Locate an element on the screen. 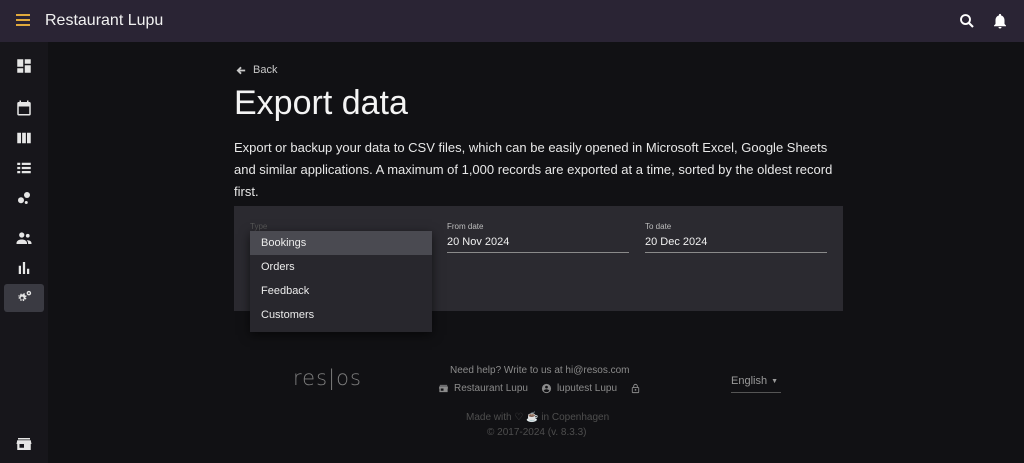 The image size is (1024, 463). from-date-label: From date is located at coordinates (465, 226).